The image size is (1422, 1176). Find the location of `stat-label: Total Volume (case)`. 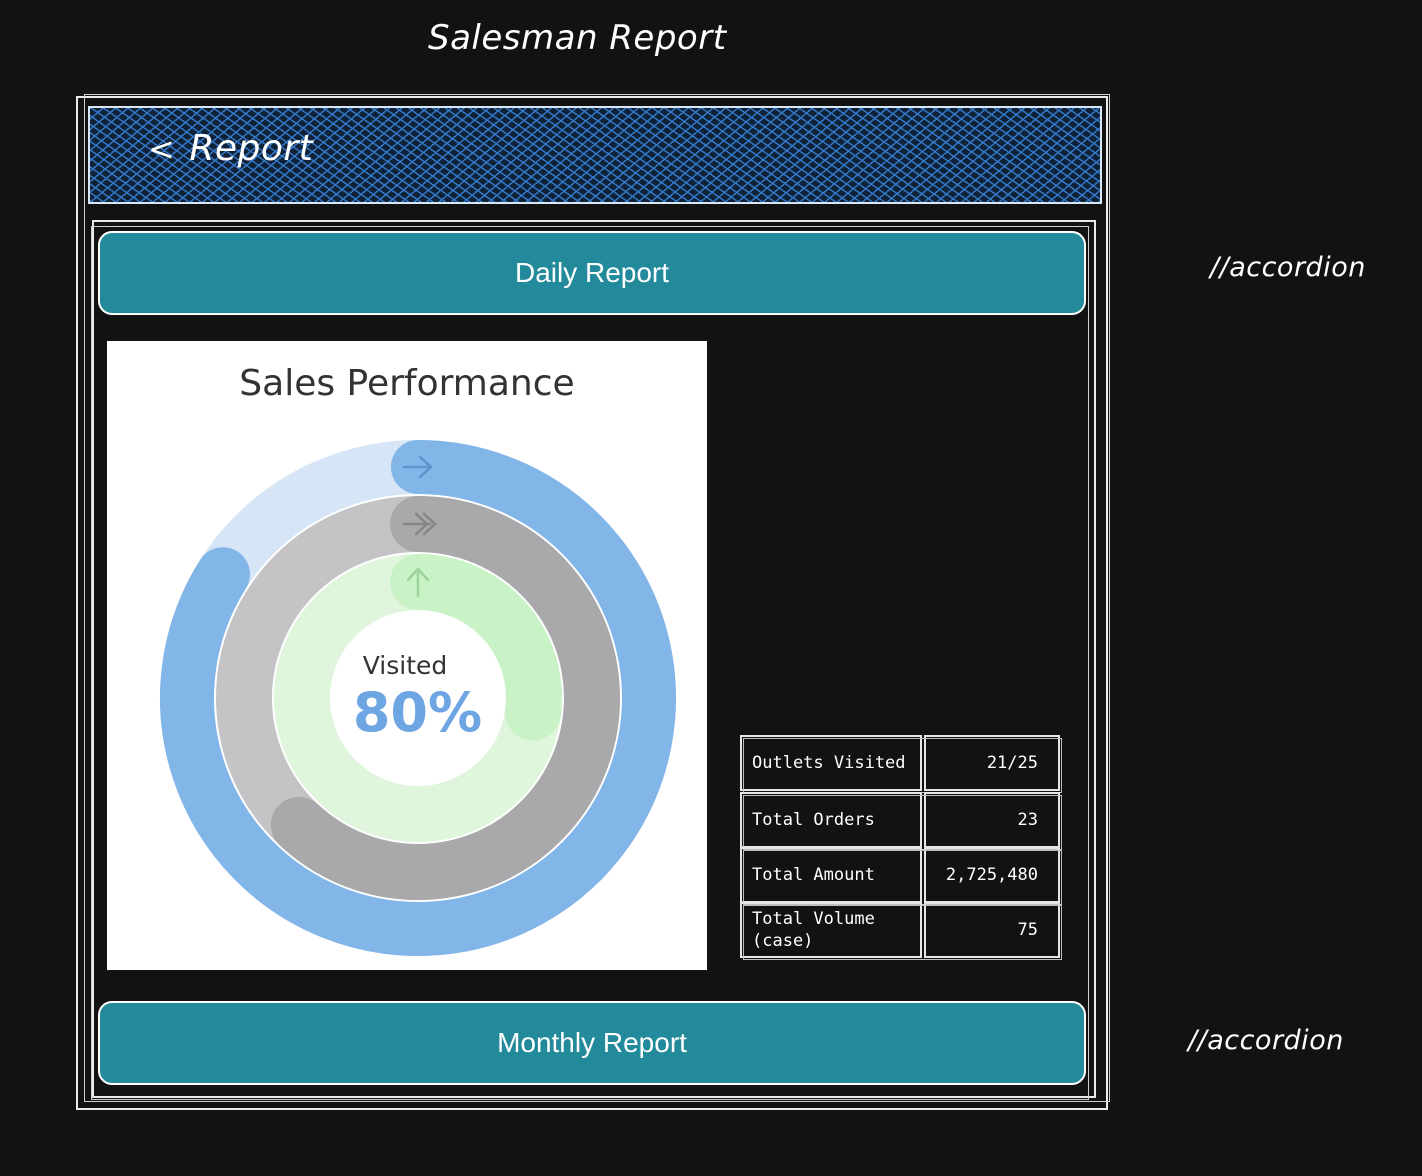

stat-label: Total Volume (case) is located at coordinates (831, 930).